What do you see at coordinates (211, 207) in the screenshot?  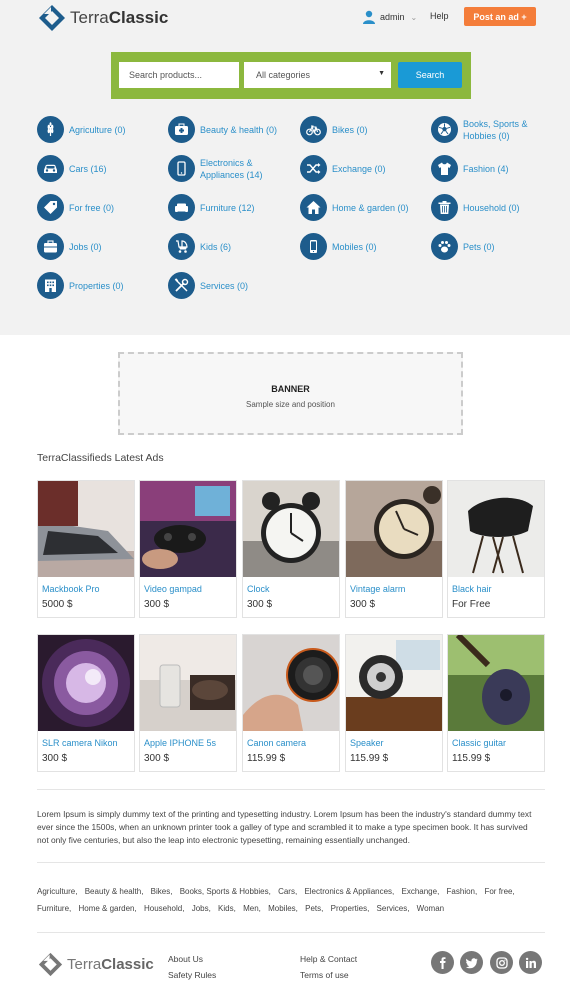 I see `category-link: Furniture (12)` at bounding box center [211, 207].